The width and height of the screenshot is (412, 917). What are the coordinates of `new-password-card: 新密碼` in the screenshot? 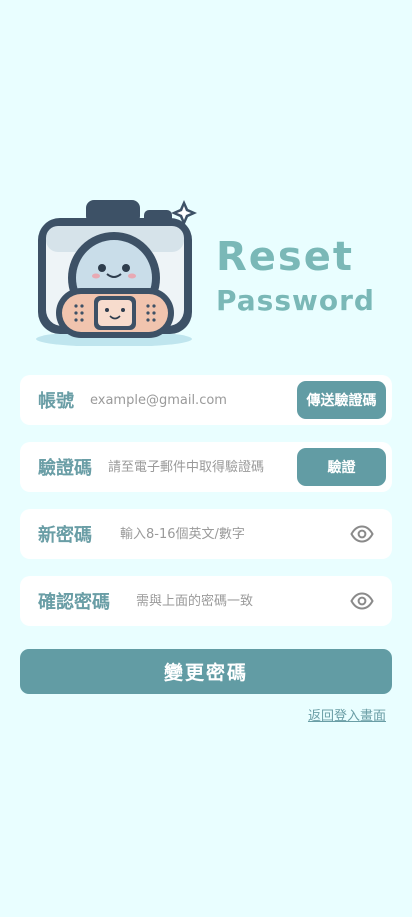 It's located at (206, 534).